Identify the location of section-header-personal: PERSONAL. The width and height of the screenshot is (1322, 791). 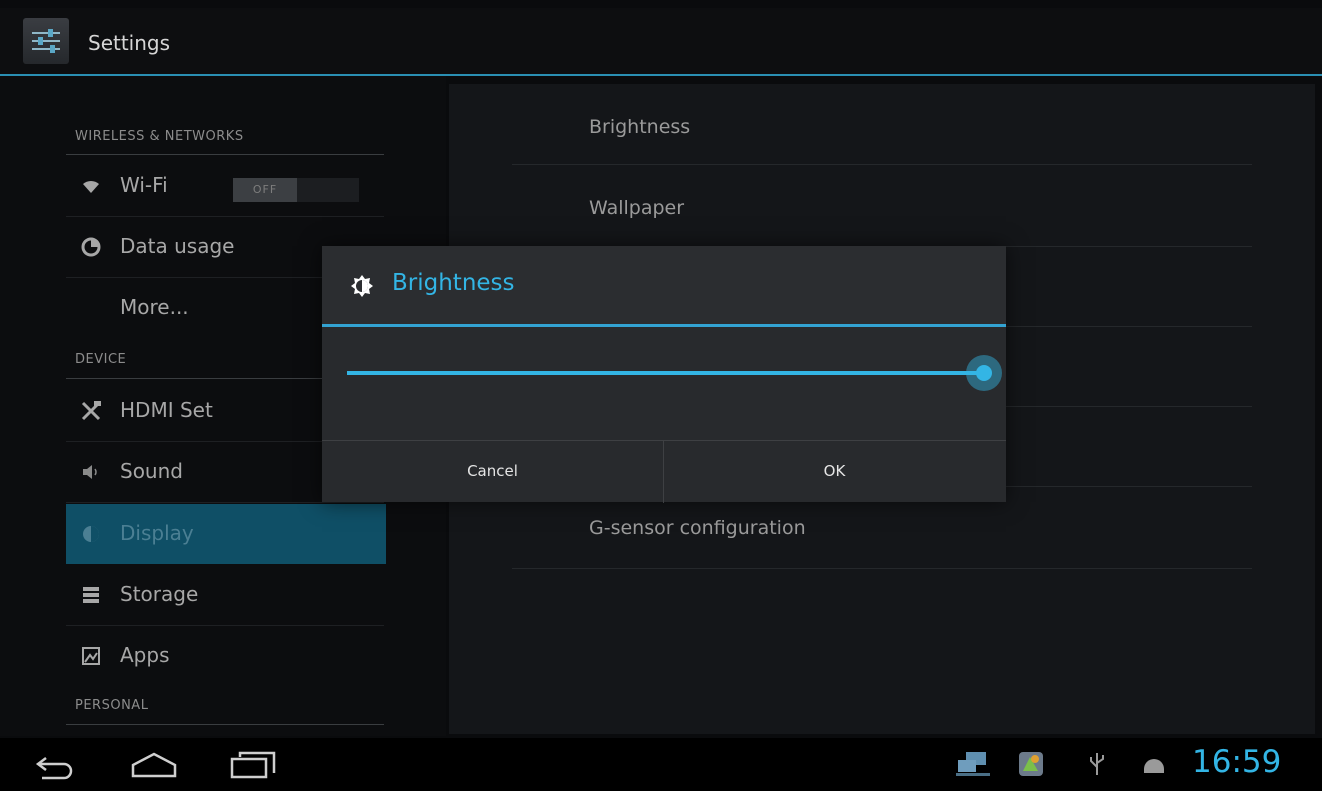
(112, 705).